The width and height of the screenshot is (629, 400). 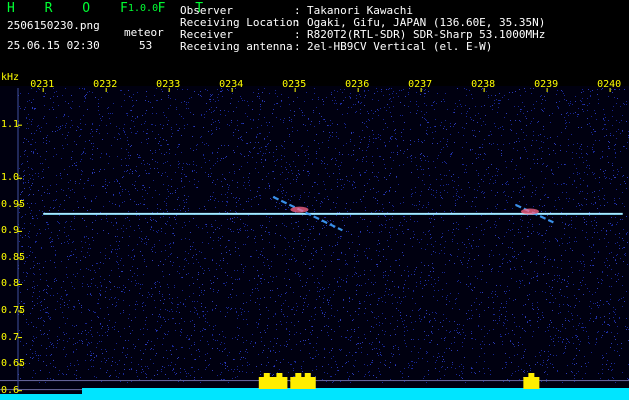 What do you see at coordinates (420, 84) in the screenshot?
I see `x-tick-label: 0237` at bounding box center [420, 84].